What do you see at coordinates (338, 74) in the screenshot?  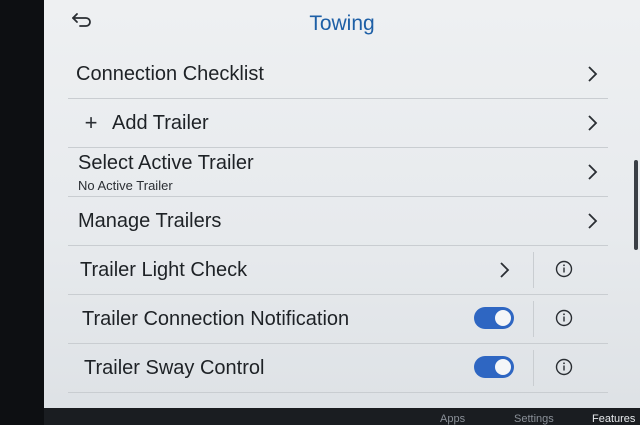 I see `row-connection-checklist: Connection Checklist` at bounding box center [338, 74].